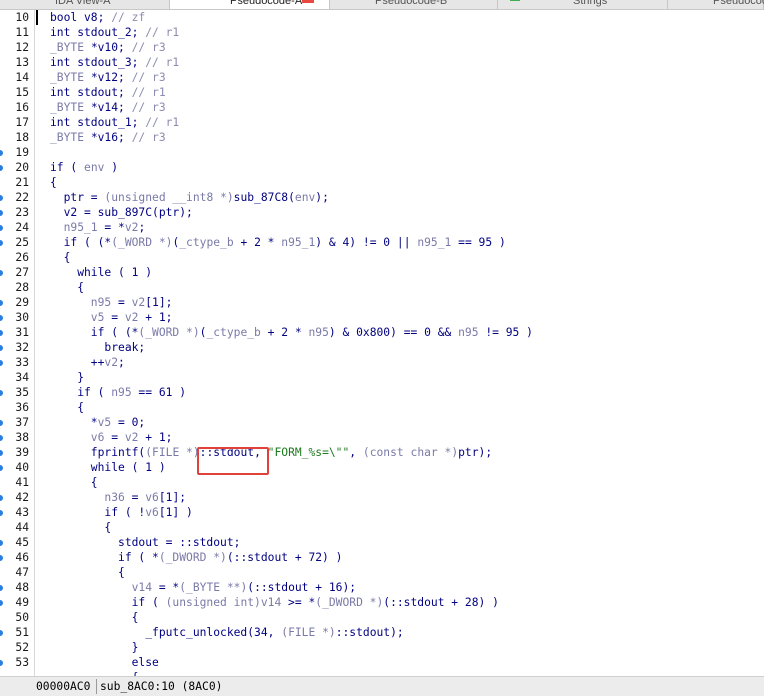 The height and width of the screenshot is (696, 764). I want to click on line-number: 34, so click(22, 377).